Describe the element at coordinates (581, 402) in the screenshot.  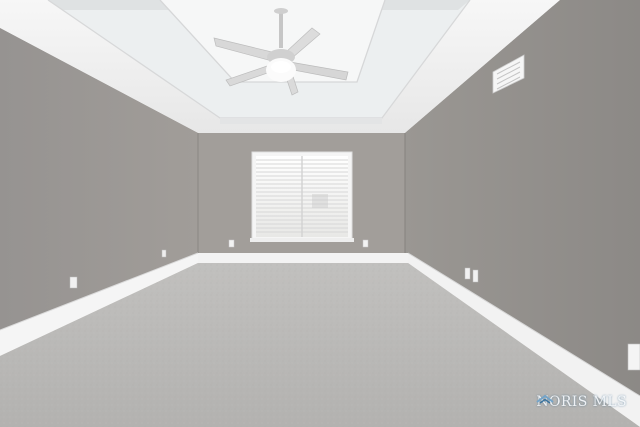
I see `mls-watermark: NORIS MLS` at that location.